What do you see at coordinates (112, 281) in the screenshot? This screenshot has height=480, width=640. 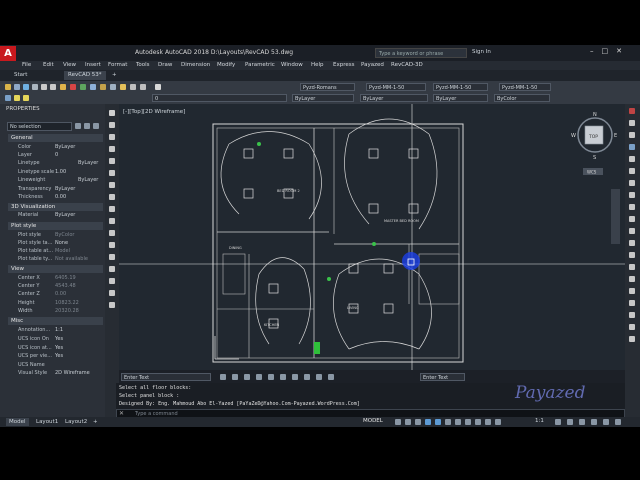 I see `region-icon` at bounding box center [112, 281].